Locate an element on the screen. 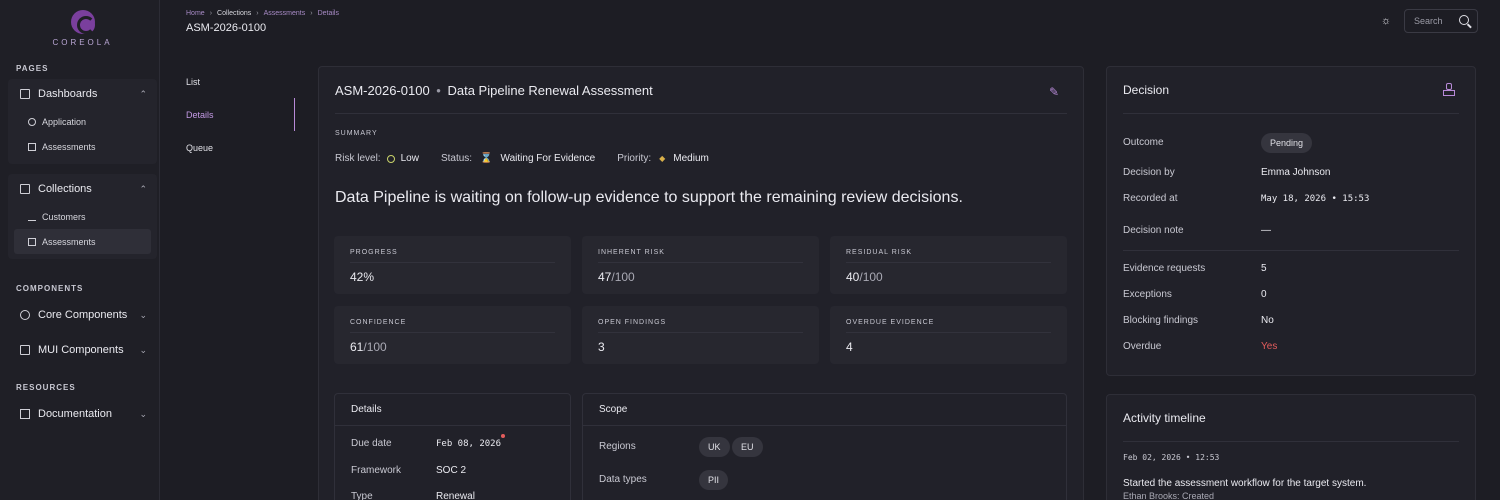  type-value: Renewal is located at coordinates (455, 495).